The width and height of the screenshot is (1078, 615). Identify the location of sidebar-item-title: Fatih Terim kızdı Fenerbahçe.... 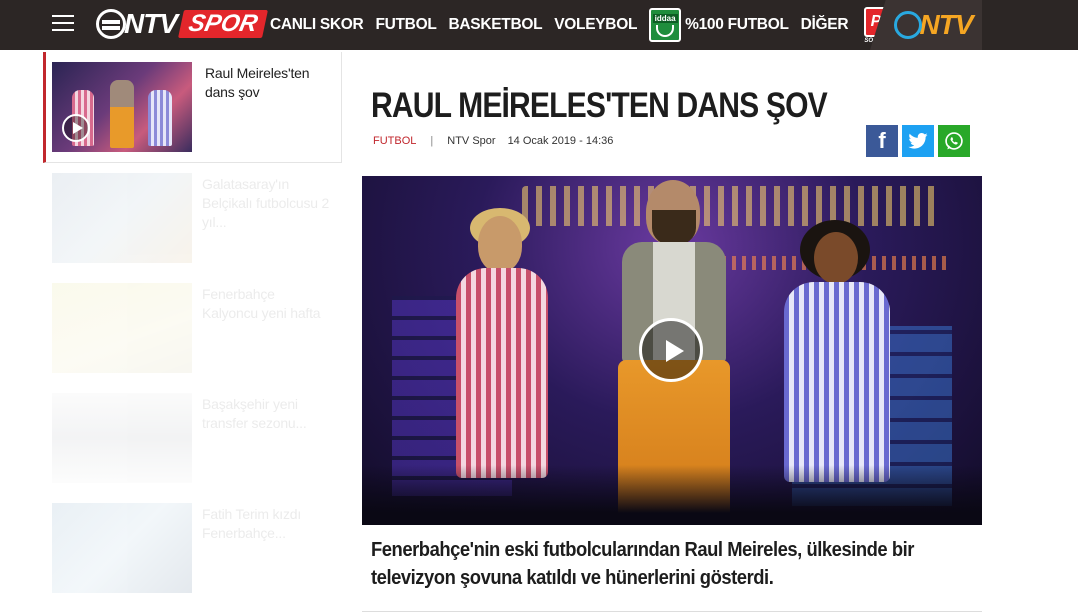
(267, 524).